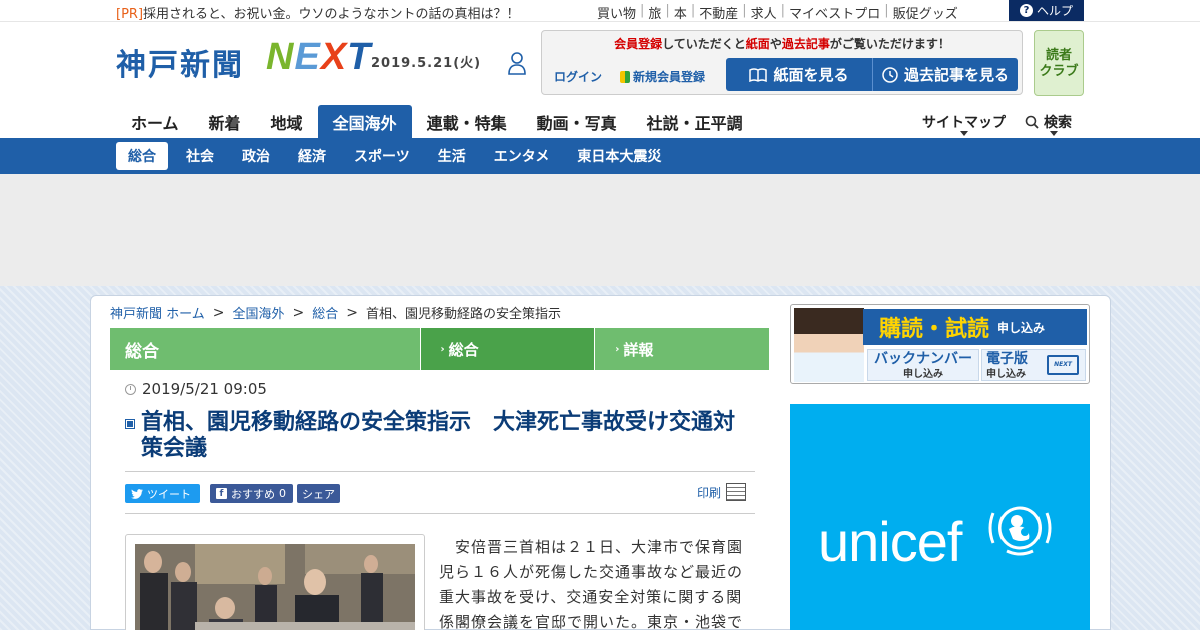  Describe the element at coordinates (508, 349) in the screenshot. I see `section-tab-general: › 総合` at that location.